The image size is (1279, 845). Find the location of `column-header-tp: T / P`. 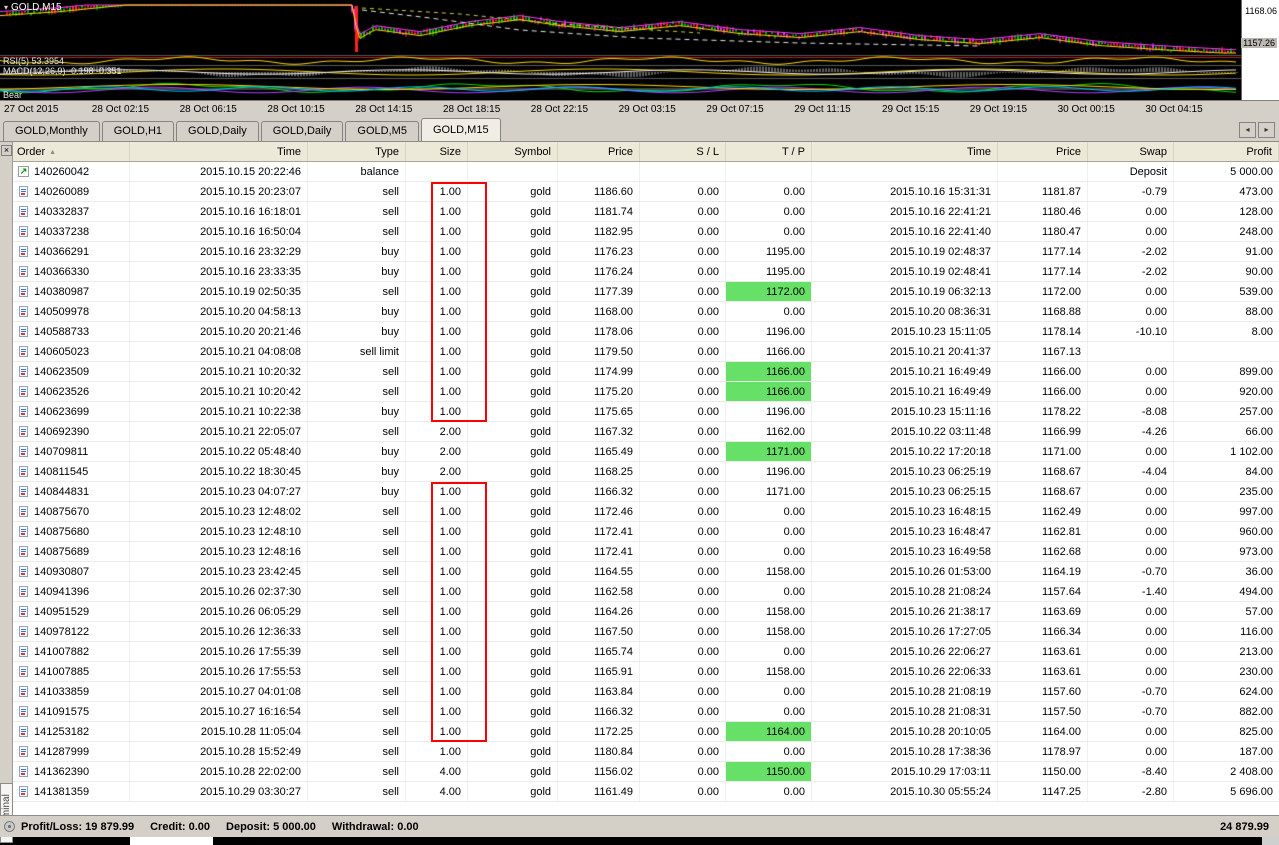

column-header-tp: T / P is located at coordinates (769, 151).